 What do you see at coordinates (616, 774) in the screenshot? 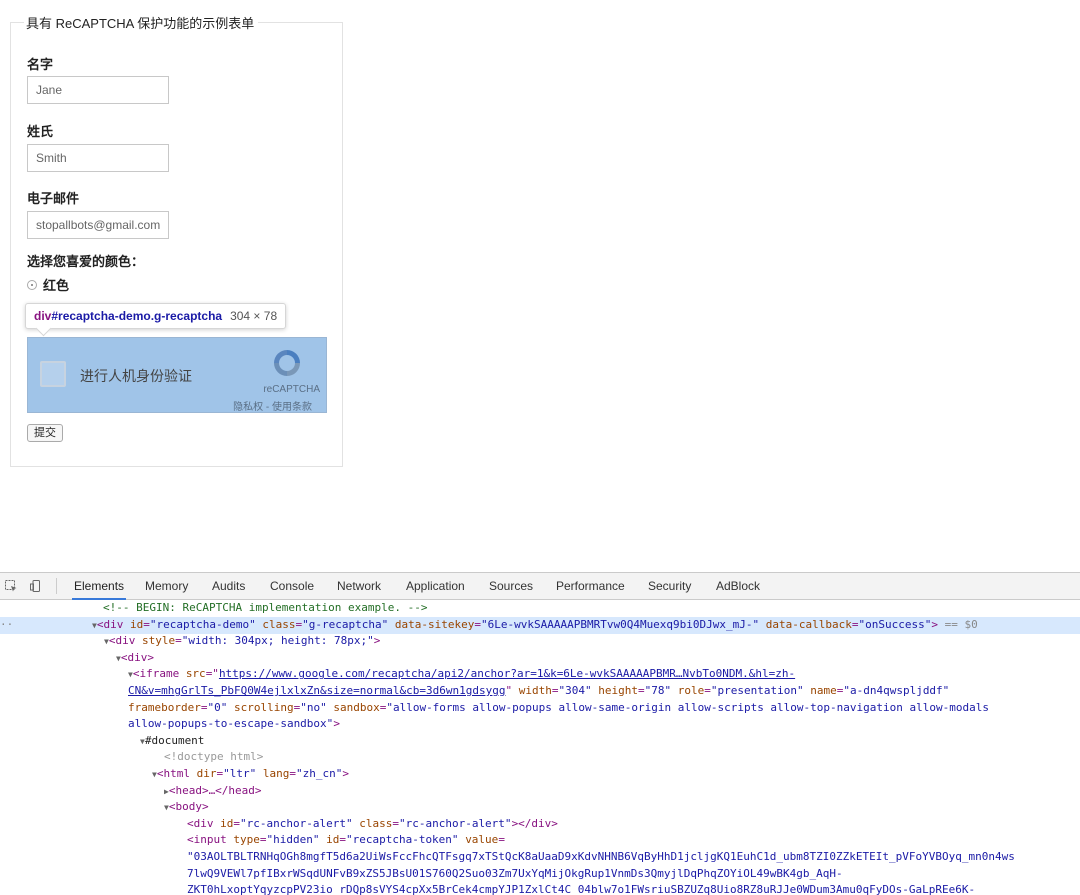
I see `code-line: ▼<html dir="ltr" lang="zh_cn">` at bounding box center [616, 774].